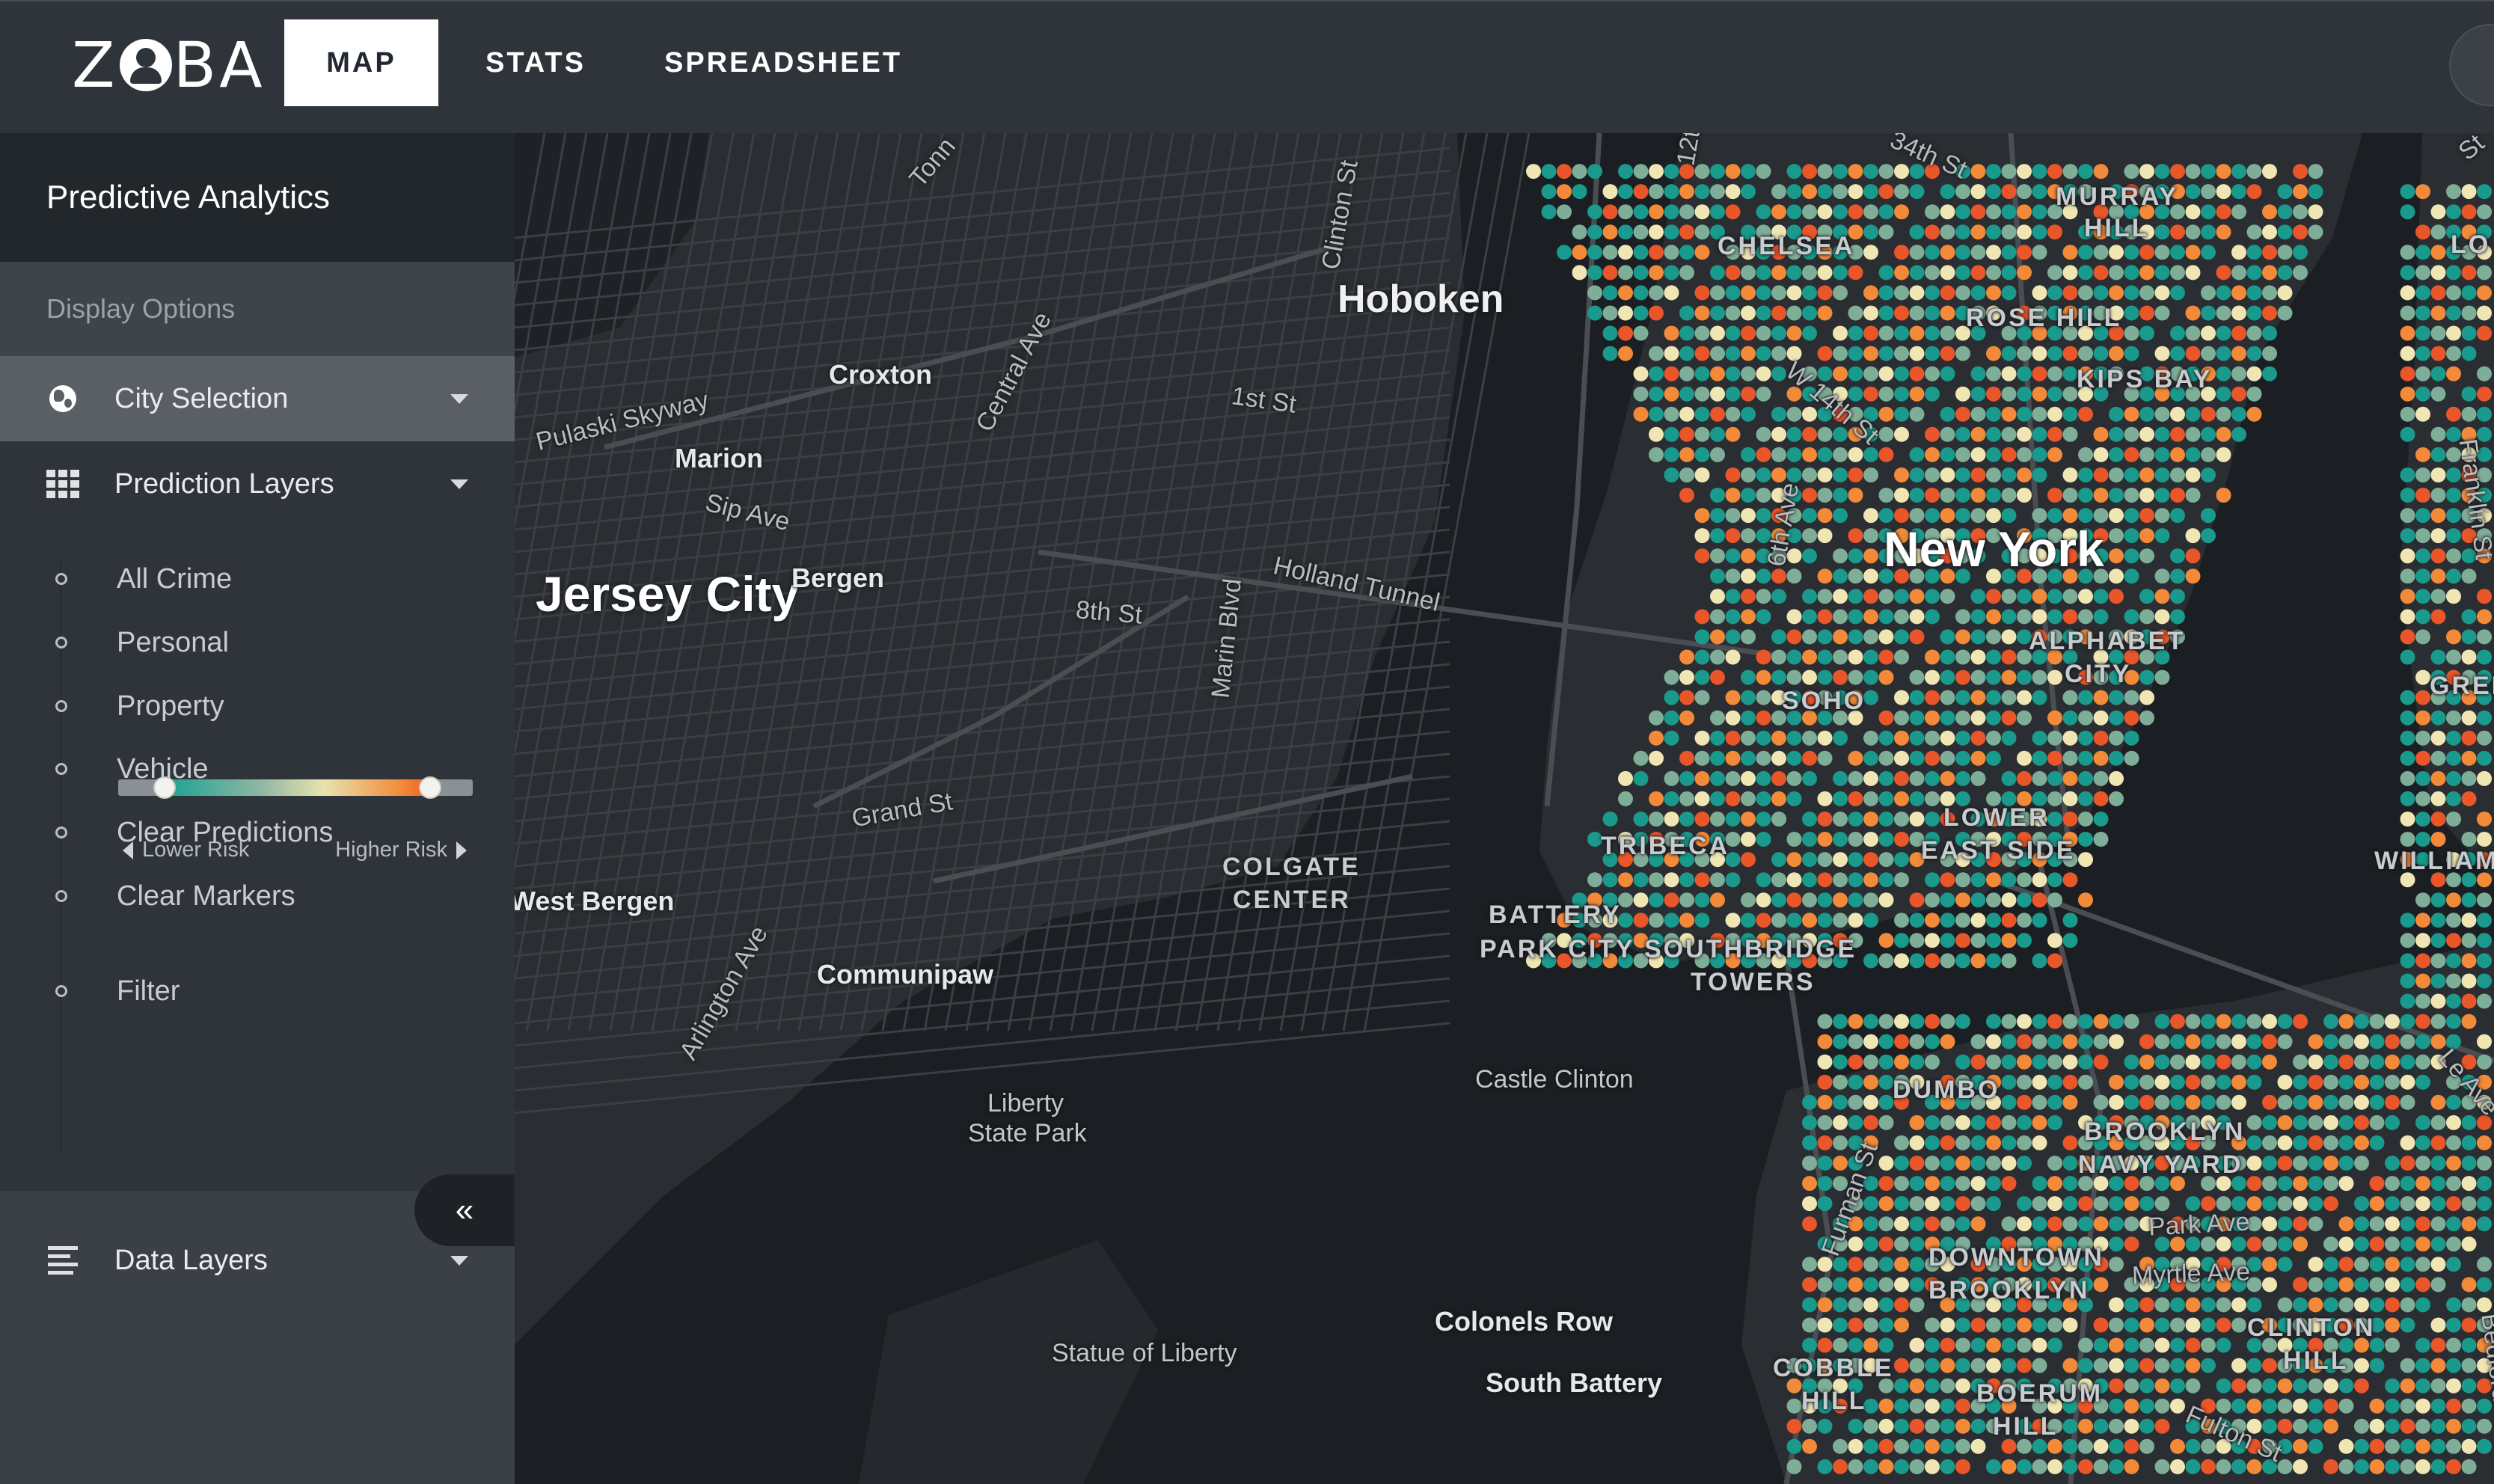 This screenshot has width=2494, height=1484. Describe the element at coordinates (257, 398) in the screenshot. I see `city-selection-dropdown: City Selection` at that location.